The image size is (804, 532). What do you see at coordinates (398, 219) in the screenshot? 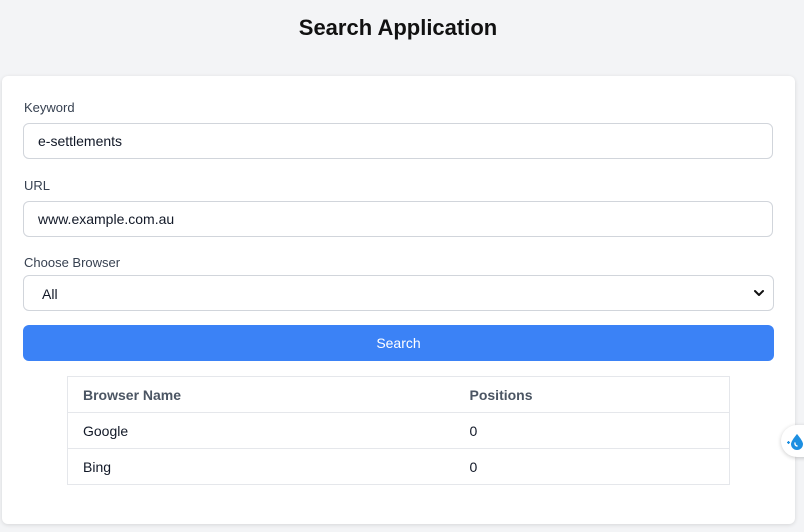
I see `url-input` at bounding box center [398, 219].